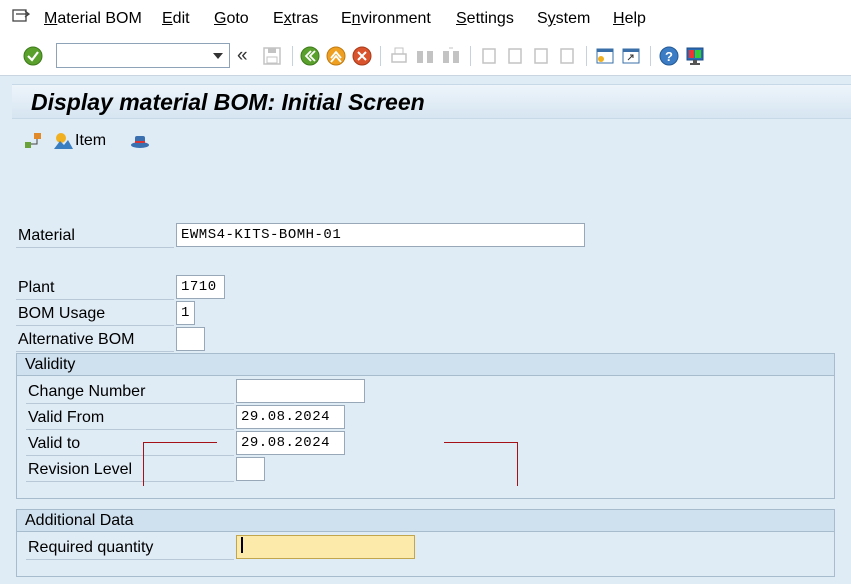 The image size is (851, 584). What do you see at coordinates (63, 141) in the screenshot?
I see `item-icon` at bounding box center [63, 141].